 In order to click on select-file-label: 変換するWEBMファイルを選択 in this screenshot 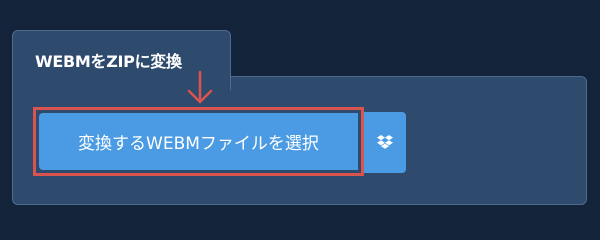, I will do `click(198, 144)`.